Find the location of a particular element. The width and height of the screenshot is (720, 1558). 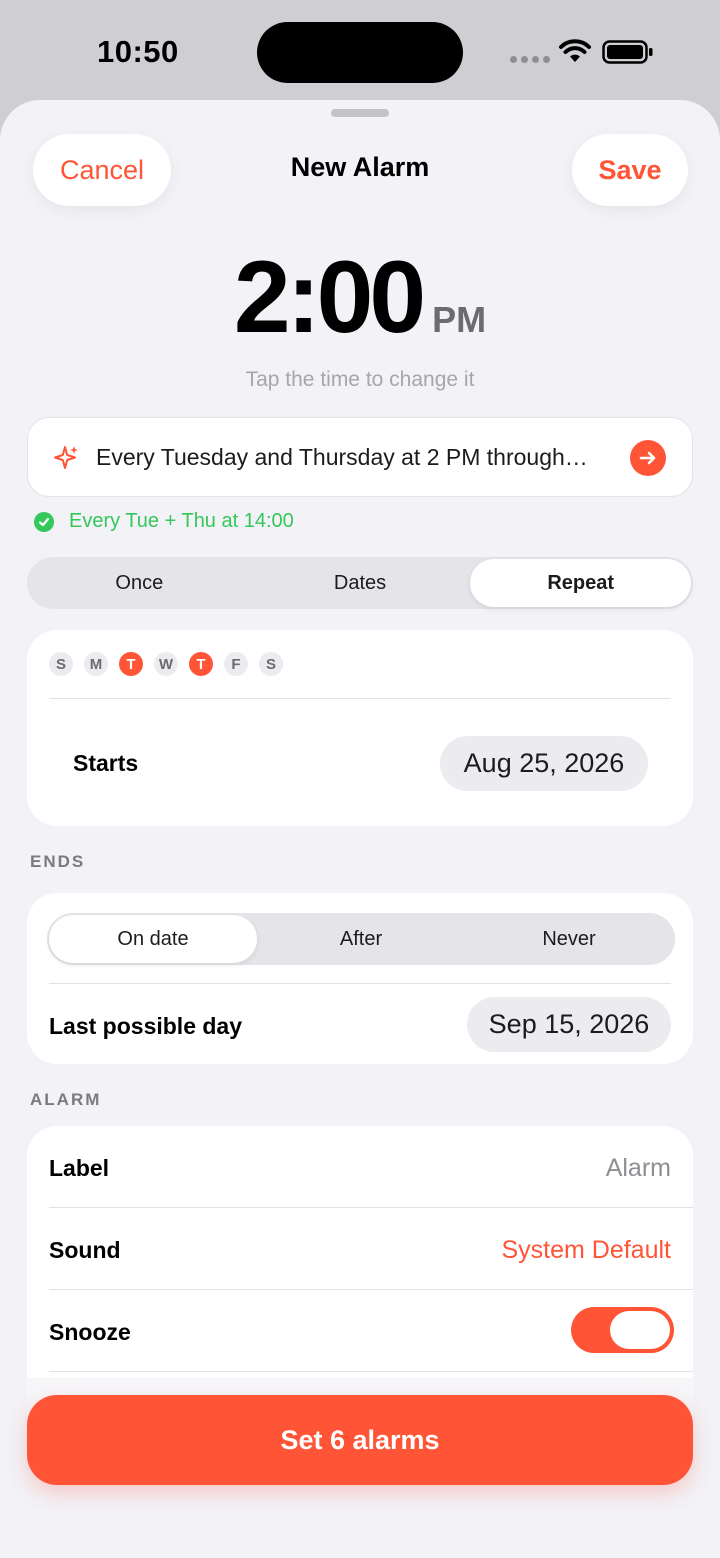

time-display: 2:00 PM is located at coordinates (360, 297).